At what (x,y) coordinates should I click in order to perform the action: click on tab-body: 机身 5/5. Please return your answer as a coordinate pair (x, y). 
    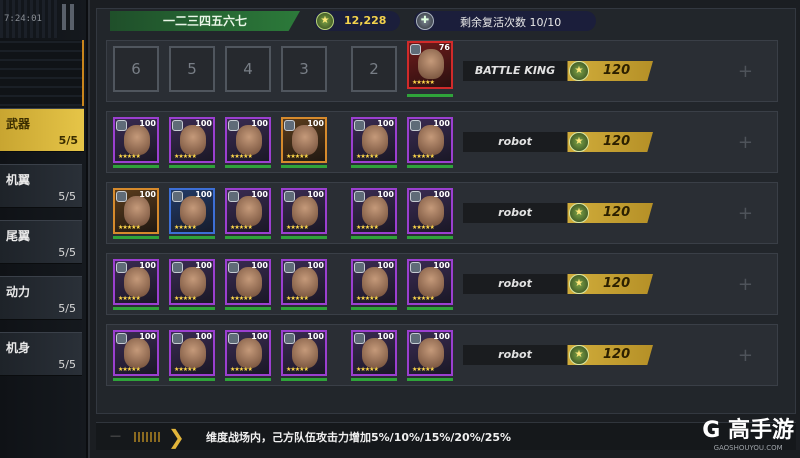
    Looking at the image, I should click on (41, 354).